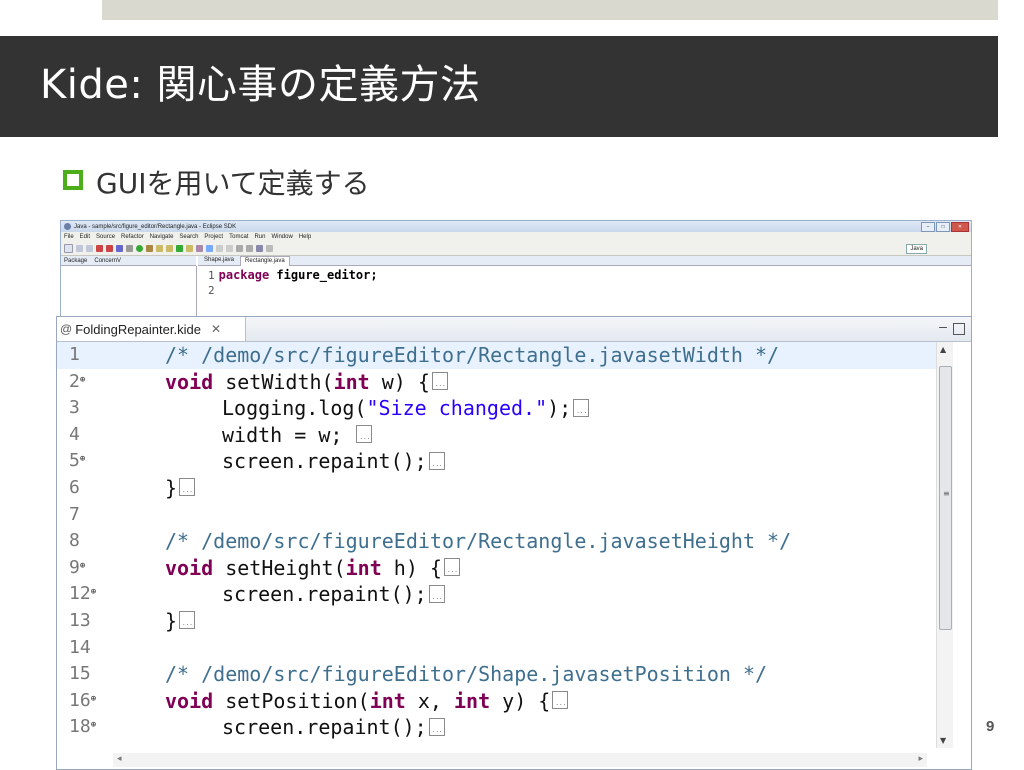 The width and height of the screenshot is (1024, 770). Describe the element at coordinates (244, 275) in the screenshot. I see `code-keyword: package` at that location.